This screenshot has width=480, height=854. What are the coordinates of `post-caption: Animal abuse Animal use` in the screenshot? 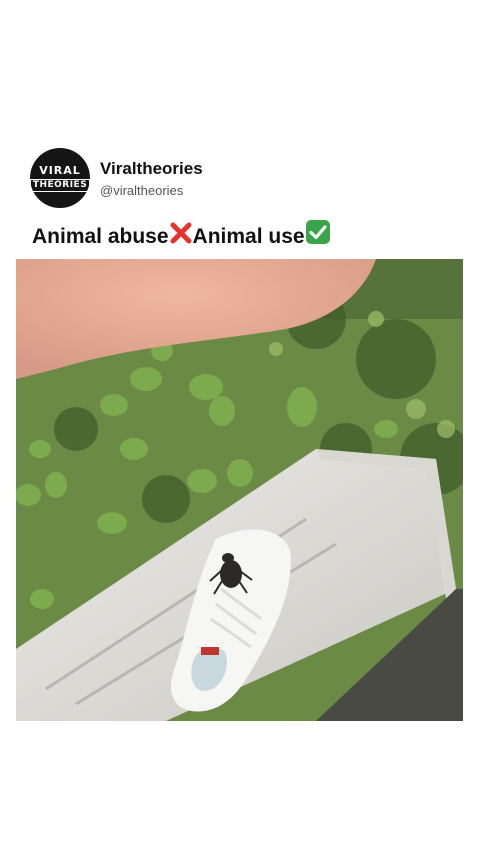 It's located at (181, 235).